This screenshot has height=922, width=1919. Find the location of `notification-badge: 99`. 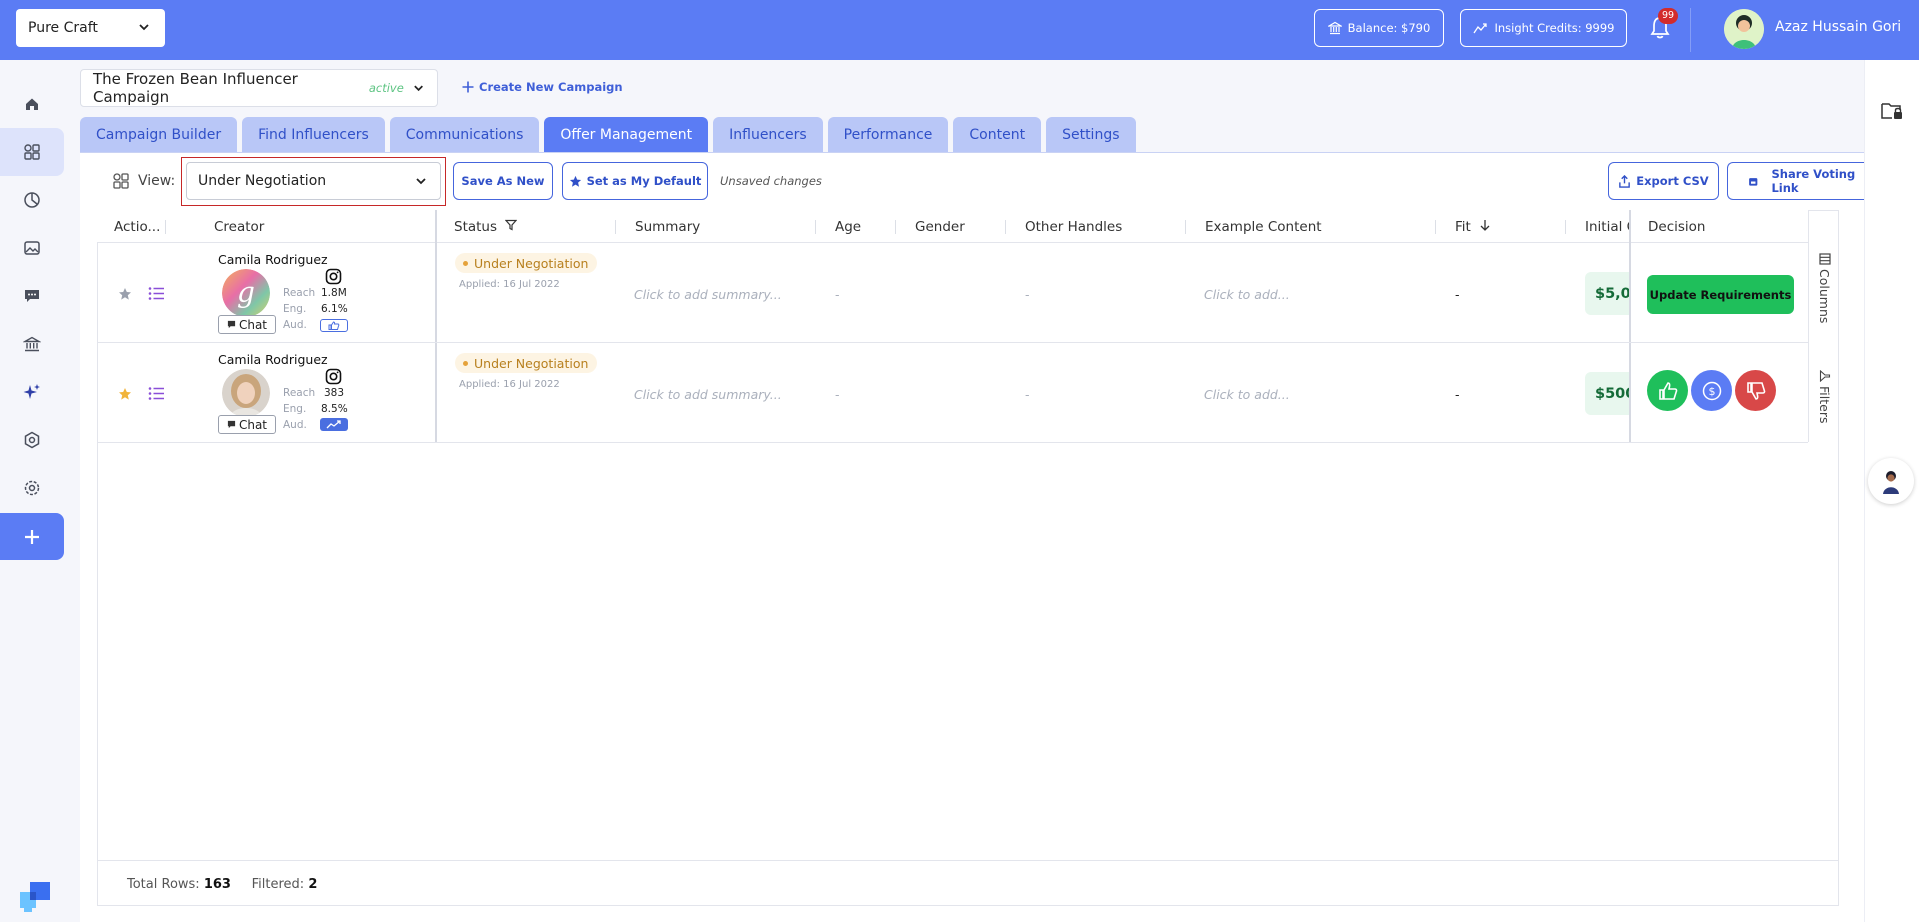

notification-badge: 99 is located at coordinates (1668, 16).